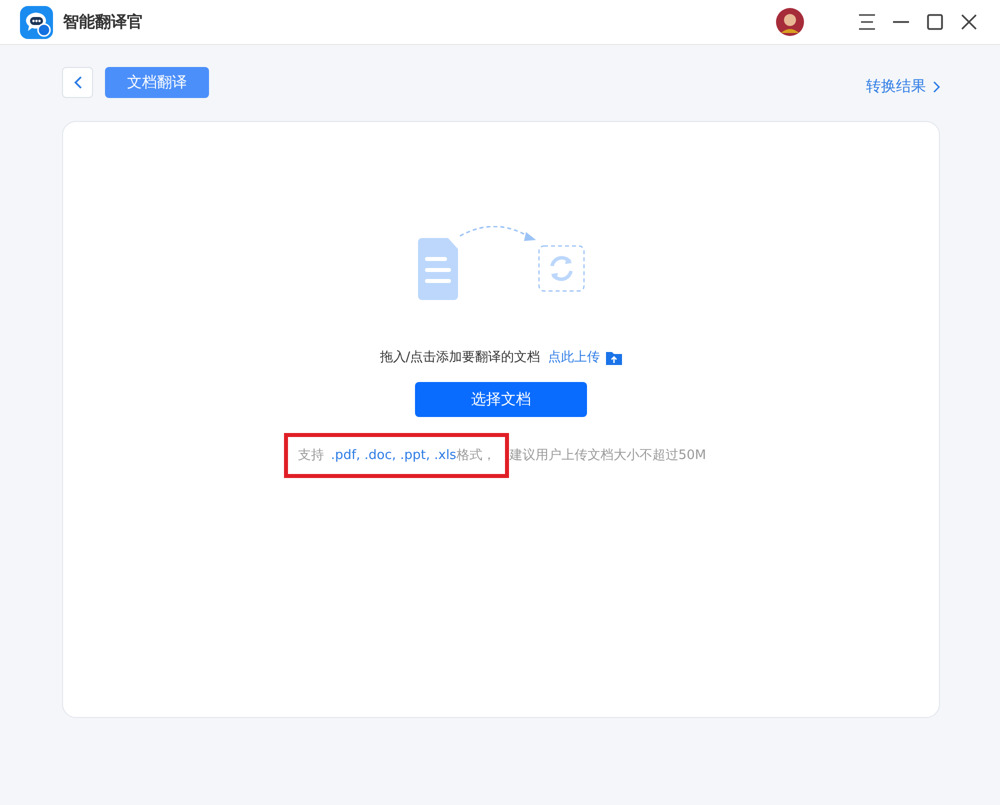  Describe the element at coordinates (311, 455) in the screenshot. I see `support-label: 支持` at that location.